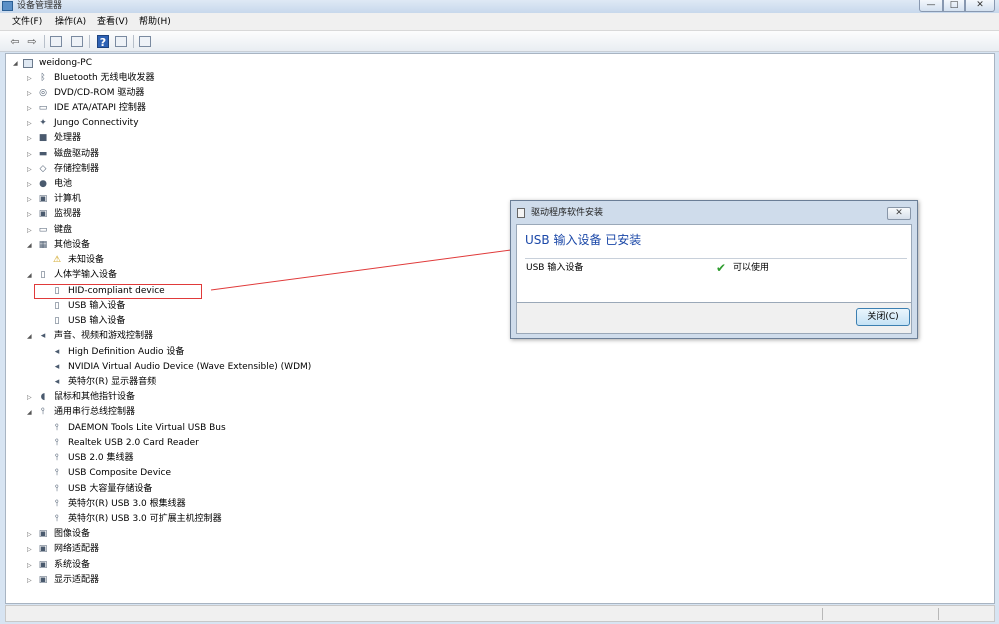 The image size is (999, 624). Describe the element at coordinates (103, 42) in the screenshot. I see `help-icon: ?` at that location.